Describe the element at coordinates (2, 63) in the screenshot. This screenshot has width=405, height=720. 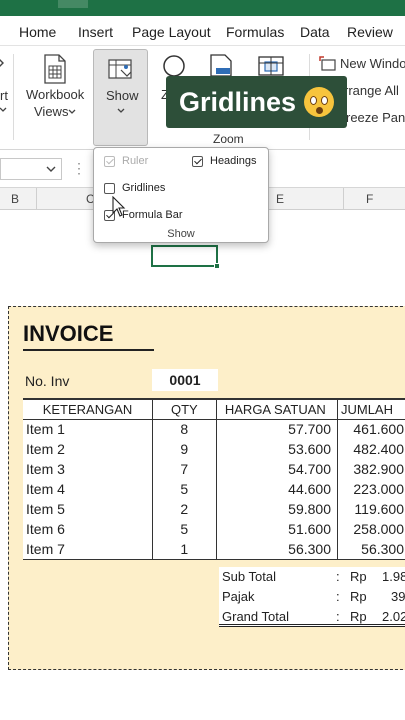
I see `chevron-right-icon` at that location.